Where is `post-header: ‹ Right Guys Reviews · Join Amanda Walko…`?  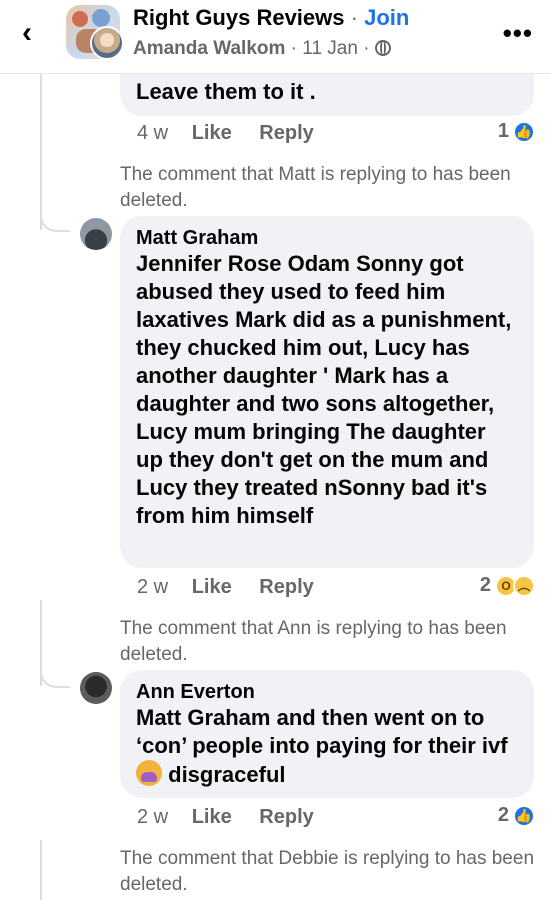 post-header: ‹ Right Guys Reviews · Join Amanda Walko… is located at coordinates (275, 37).